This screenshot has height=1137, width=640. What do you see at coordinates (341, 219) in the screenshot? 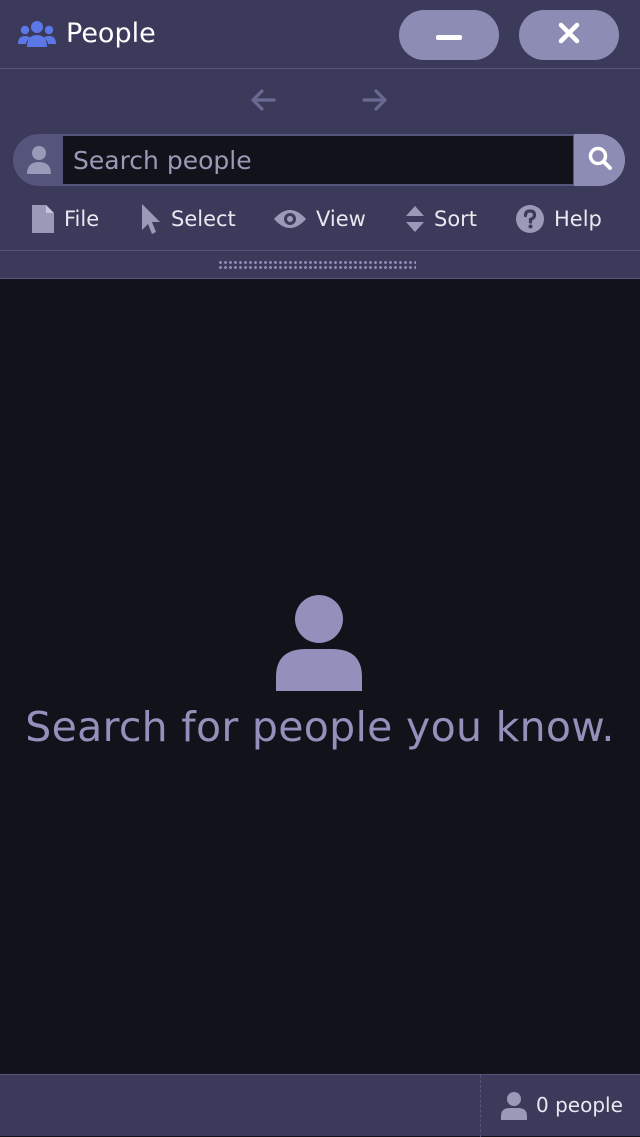
I see `menu-view-label: View` at bounding box center [341, 219].